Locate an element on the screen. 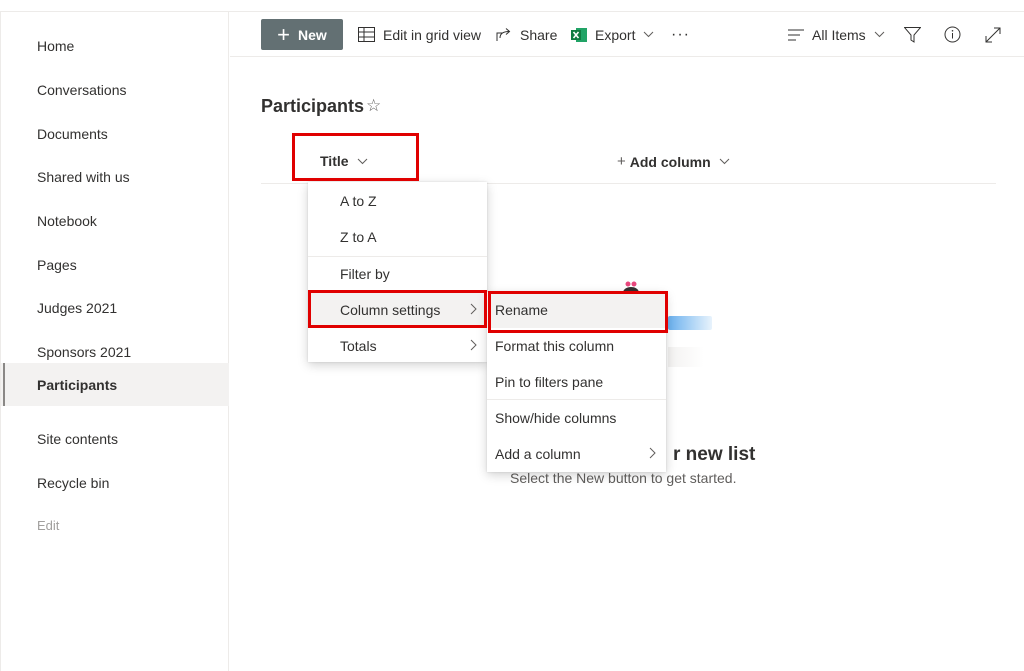 The image size is (1024, 671). illustration-shadow is located at coordinates (686, 357).